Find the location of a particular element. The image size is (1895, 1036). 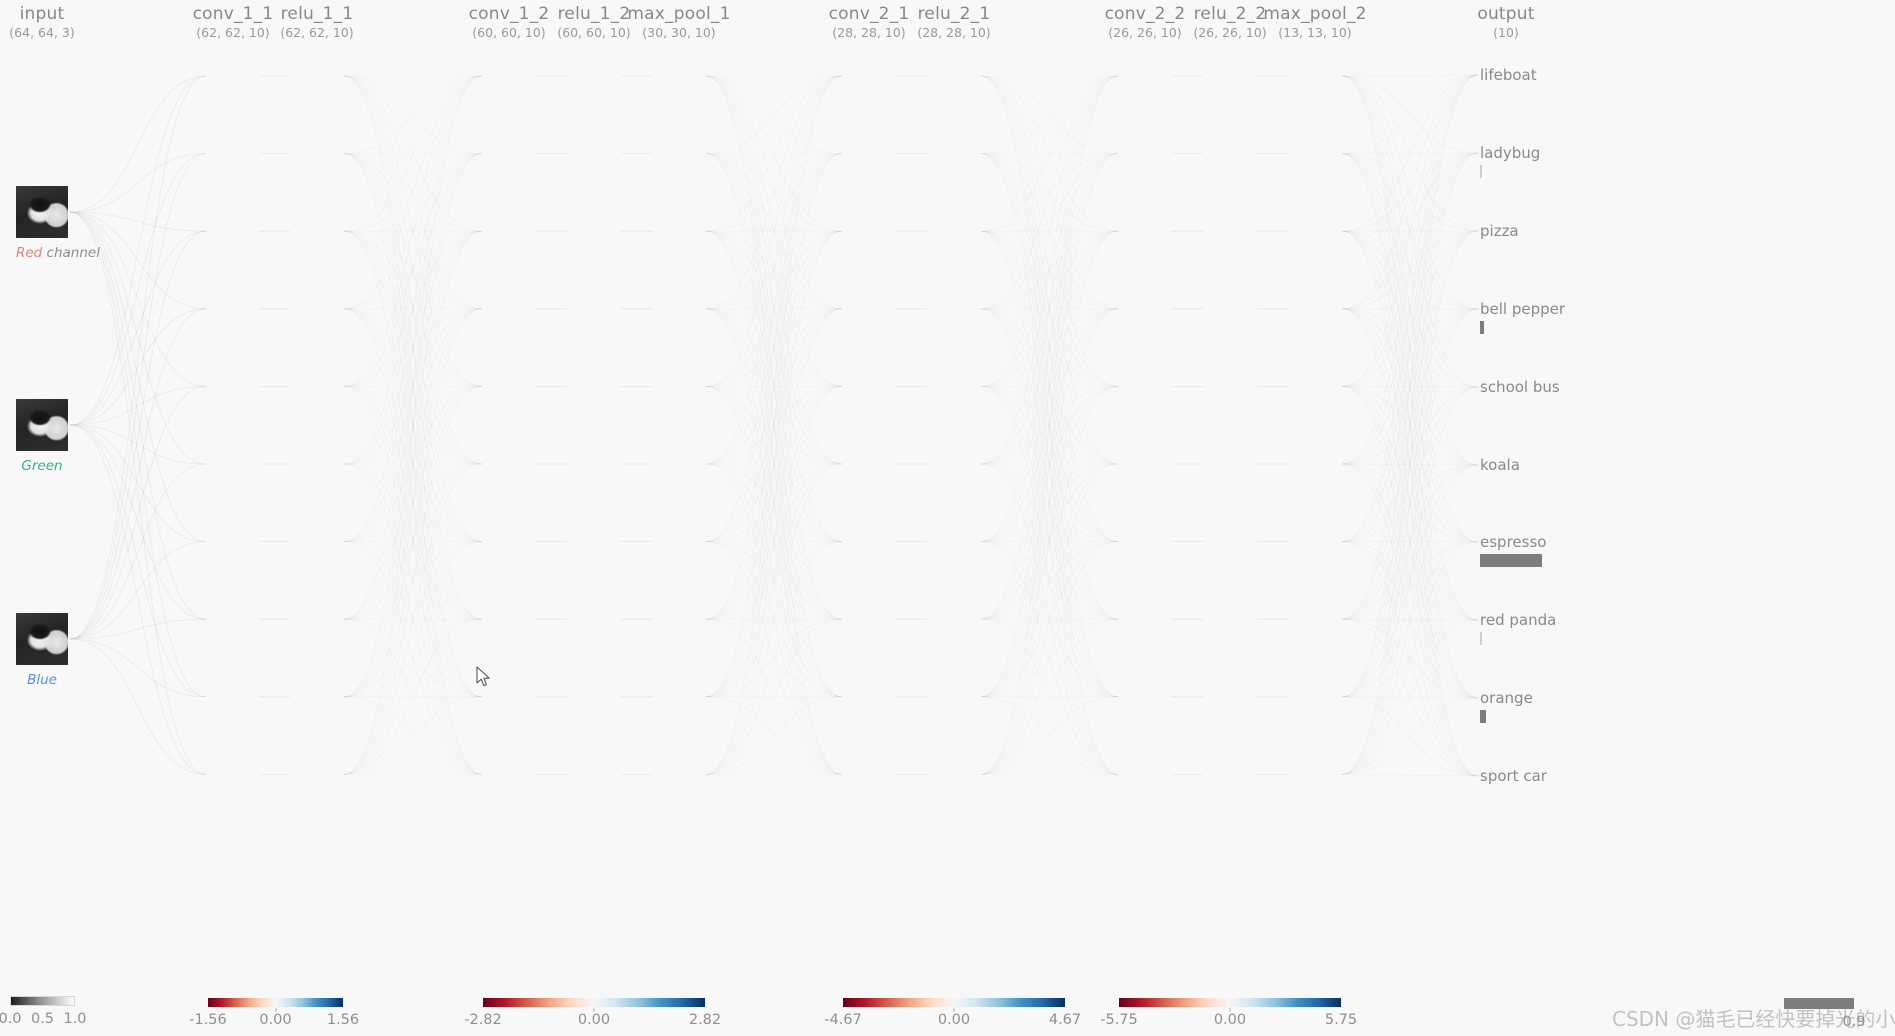

output-class-orange: orange is located at coordinates (1506, 706).